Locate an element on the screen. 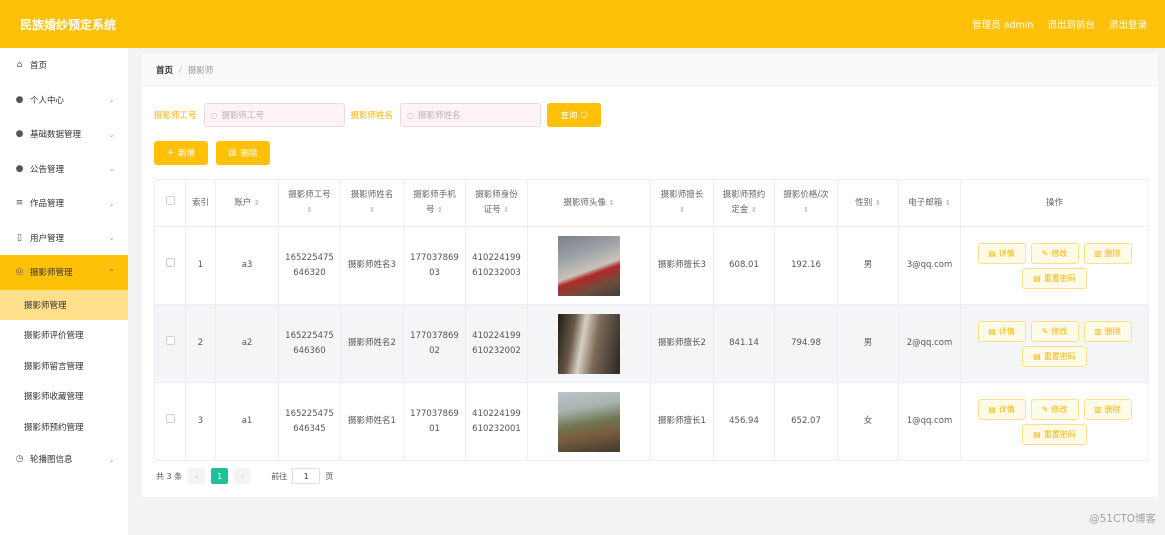 This screenshot has height=535, width=1165. cell-text: 177037869 is located at coordinates (434, 335).